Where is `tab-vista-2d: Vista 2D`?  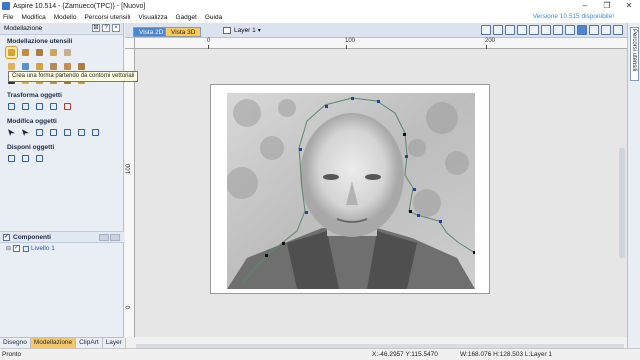 tab-vista-2d: Vista 2D is located at coordinates (151, 32).